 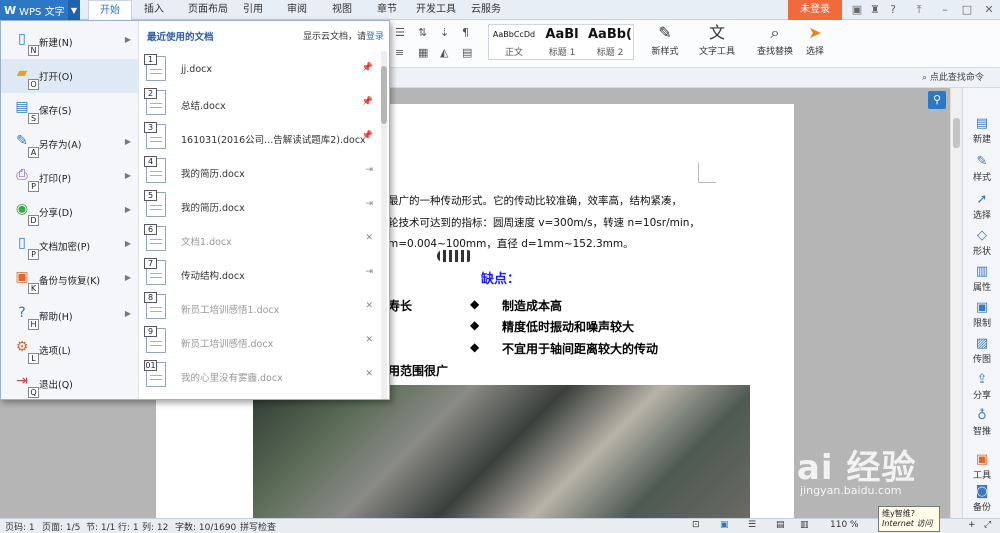 What do you see at coordinates (665, 42) in the screenshot?
I see `new-style-button: ✎ 新样式` at bounding box center [665, 42].